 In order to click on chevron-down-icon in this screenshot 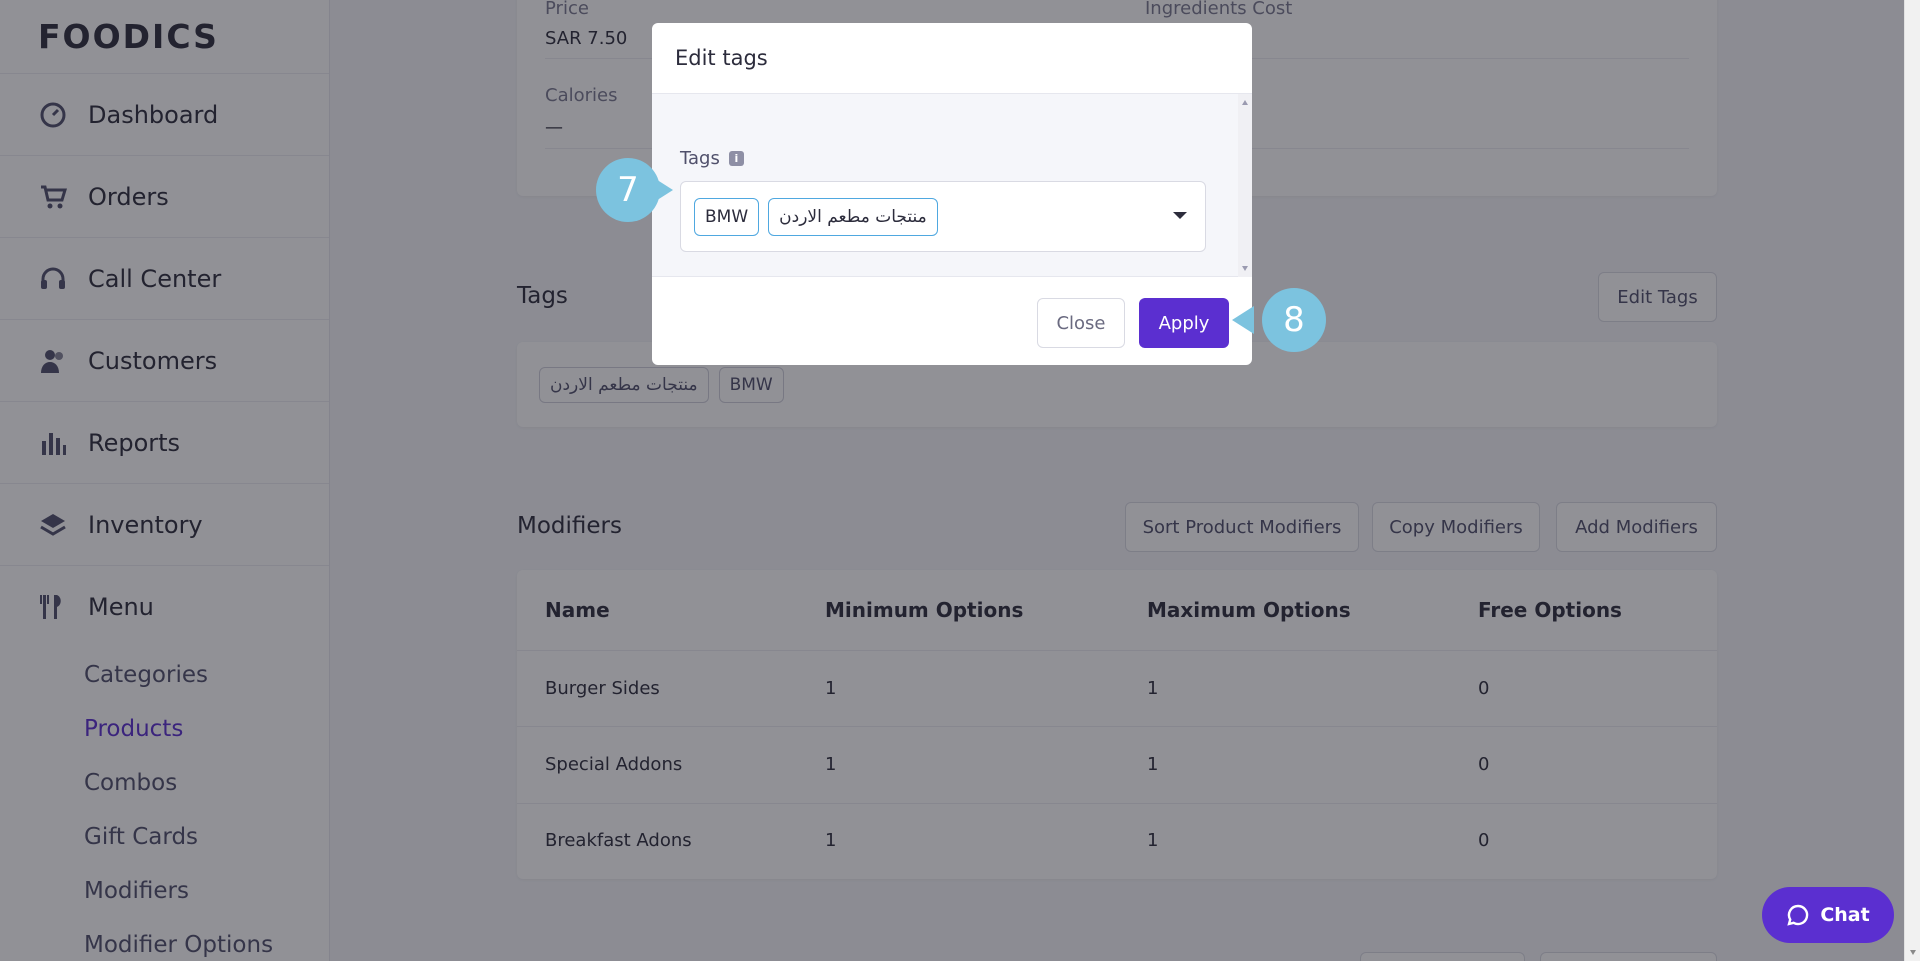, I will do `click(1180, 215)`.